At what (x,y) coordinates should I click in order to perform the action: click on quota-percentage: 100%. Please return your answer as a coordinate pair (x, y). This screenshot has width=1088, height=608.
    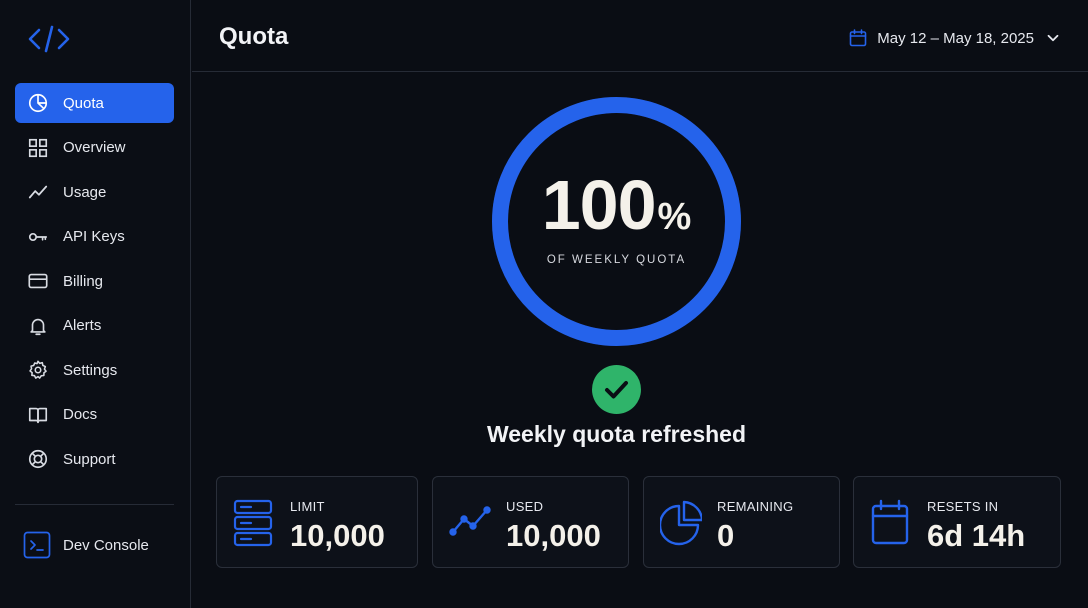
    Looking at the image, I should click on (616, 205).